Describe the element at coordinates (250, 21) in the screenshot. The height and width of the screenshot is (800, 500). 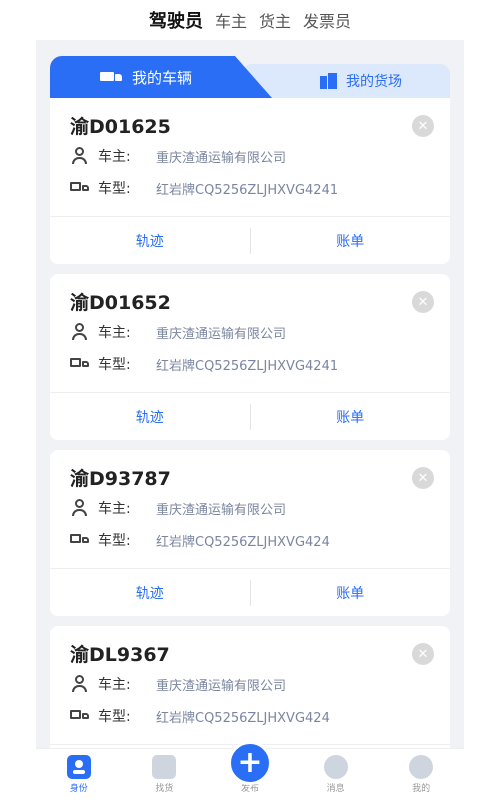
I see `role-tabs: 驾驶员 车主 货主 发票员` at that location.